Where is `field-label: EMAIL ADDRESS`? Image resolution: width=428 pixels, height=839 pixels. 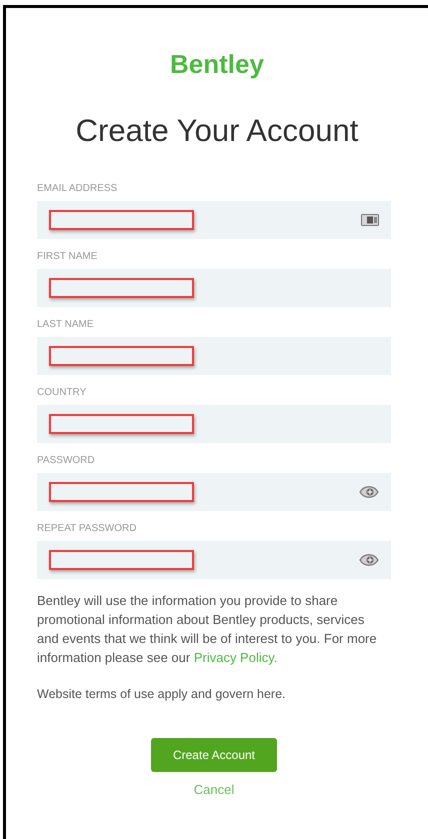
field-label: EMAIL ADDRESS is located at coordinates (77, 189).